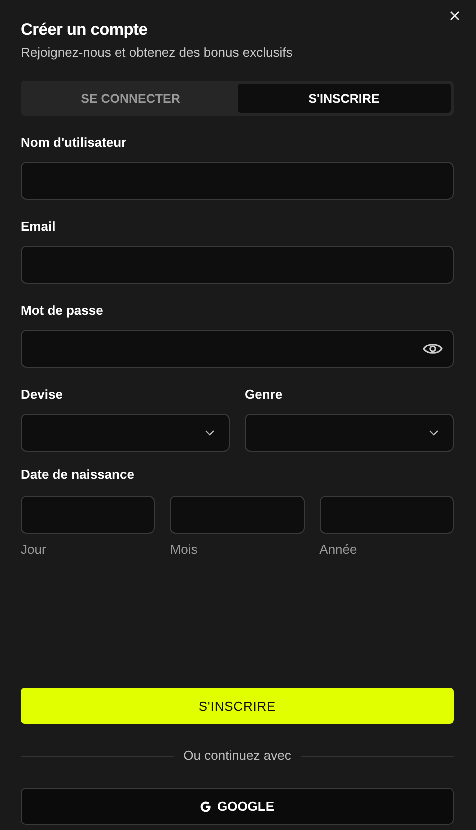 The image size is (476, 830). I want to click on tab: S'INSCRIRE, so click(344, 98).